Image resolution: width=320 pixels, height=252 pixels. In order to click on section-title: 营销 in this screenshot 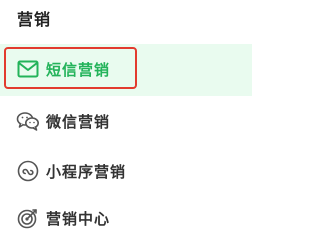, I will do `click(34, 19)`.